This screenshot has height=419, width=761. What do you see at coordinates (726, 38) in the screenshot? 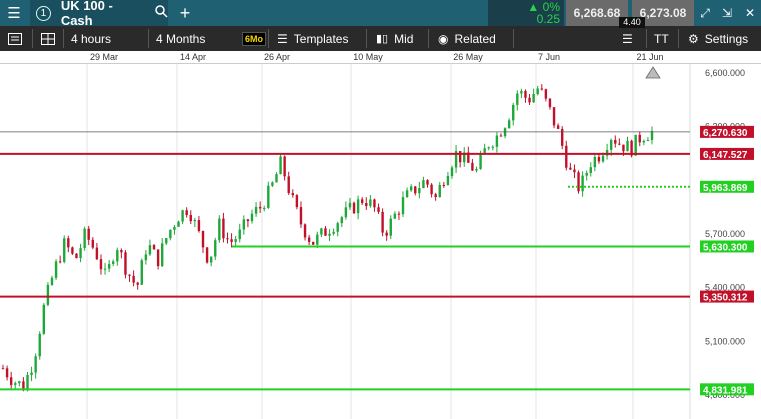
I see `settings-label: Settings` at bounding box center [726, 38].